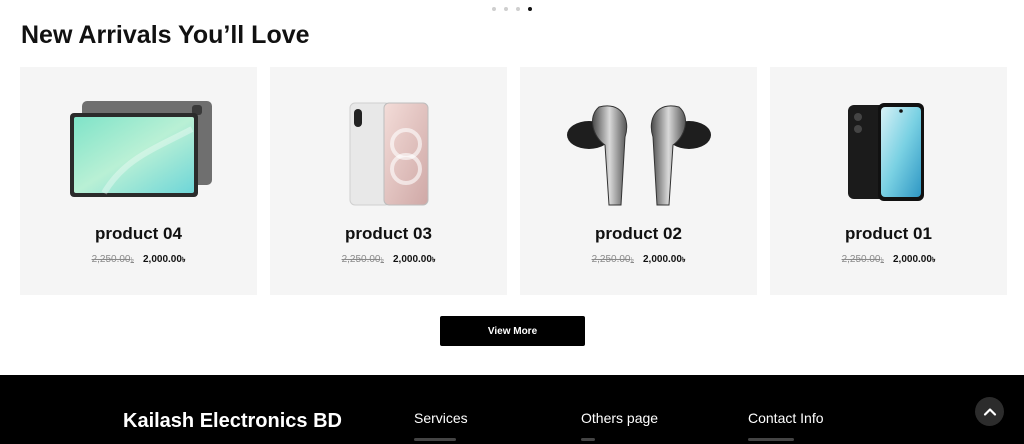  Describe the element at coordinates (512, 331) in the screenshot. I see `view-more-button: View More` at that location.